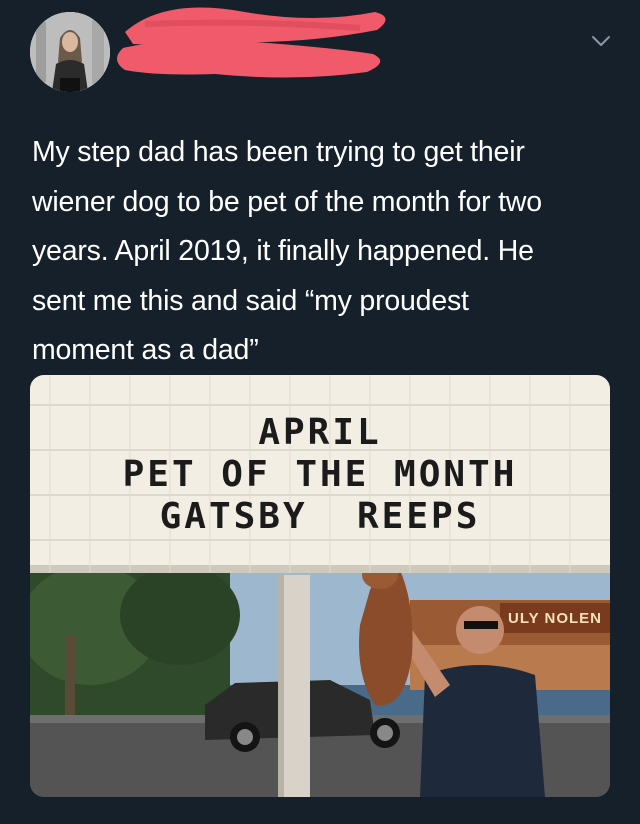 Image resolution: width=640 pixels, height=824 pixels. What do you see at coordinates (250, 300) in the screenshot?
I see `tweet-line: sent me this and said “my proudest` at bounding box center [250, 300].